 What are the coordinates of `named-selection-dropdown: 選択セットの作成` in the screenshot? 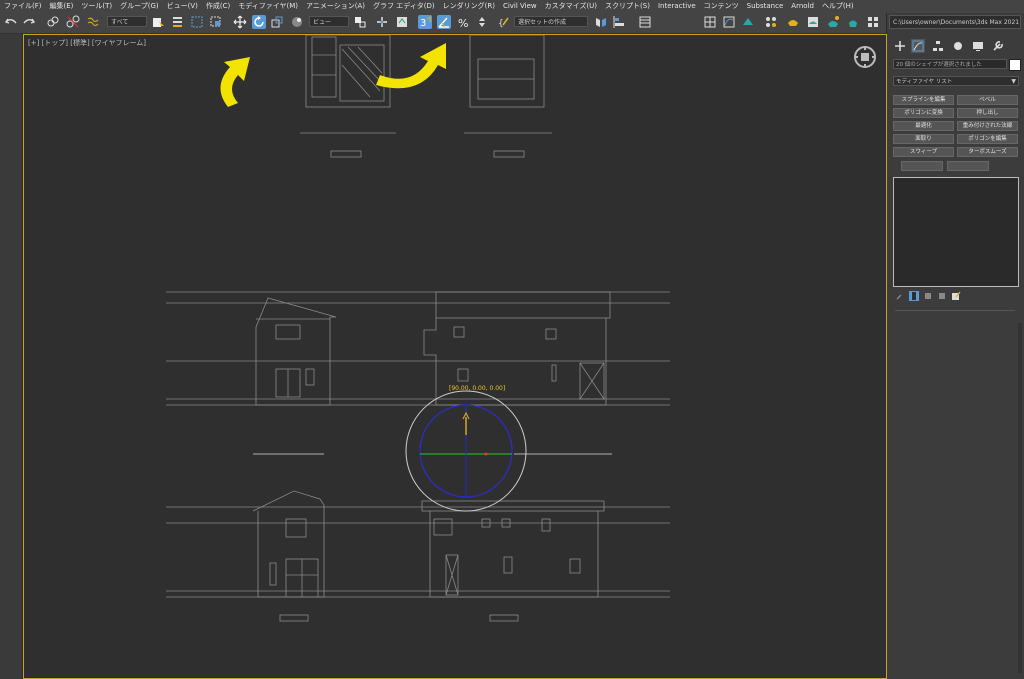 It's located at (551, 21).